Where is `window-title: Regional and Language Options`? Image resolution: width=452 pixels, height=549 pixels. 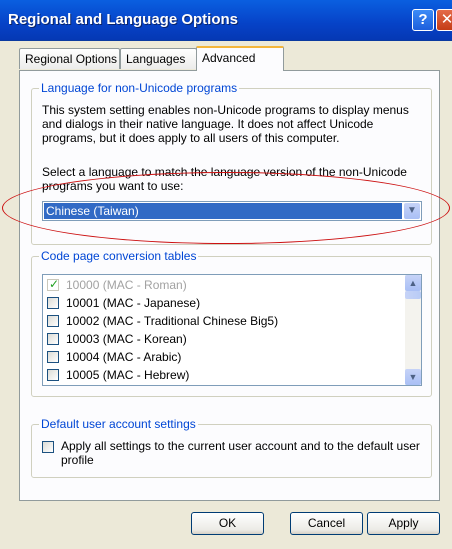 window-title: Regional and Language Options is located at coordinates (123, 19).